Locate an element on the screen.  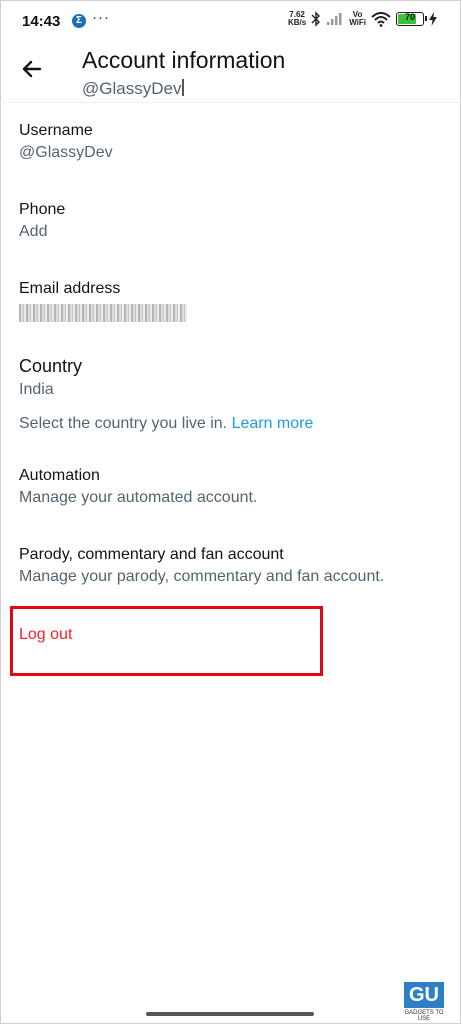
watermark-logo: GU GADGETS TO USE is located at coordinates (424, 1002).